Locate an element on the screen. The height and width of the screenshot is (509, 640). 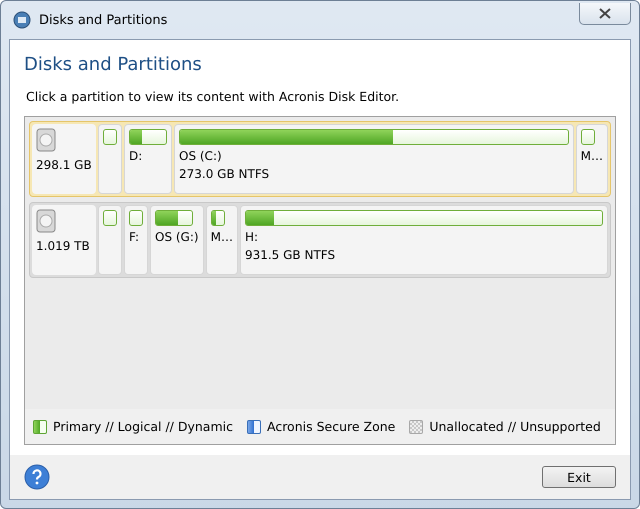
partition-label: OS (C:) is located at coordinates (201, 156).